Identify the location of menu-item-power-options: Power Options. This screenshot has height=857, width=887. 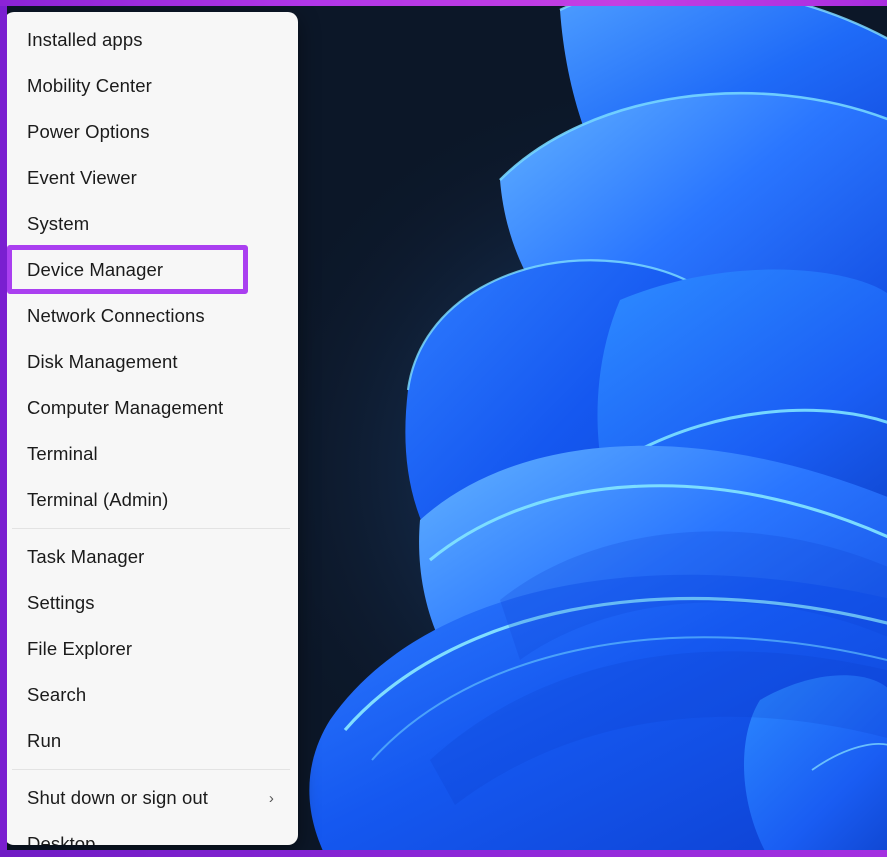
(151, 132).